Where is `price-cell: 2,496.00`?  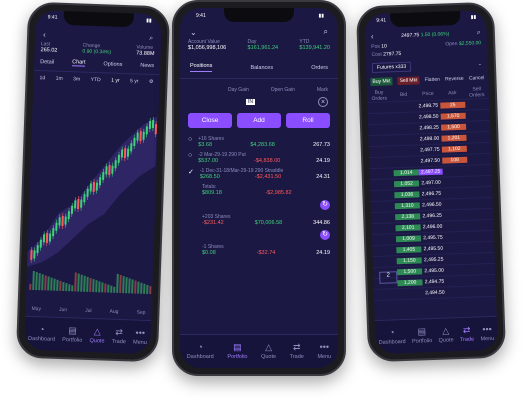
price-cell: 2,496.00 is located at coordinates (432, 227).